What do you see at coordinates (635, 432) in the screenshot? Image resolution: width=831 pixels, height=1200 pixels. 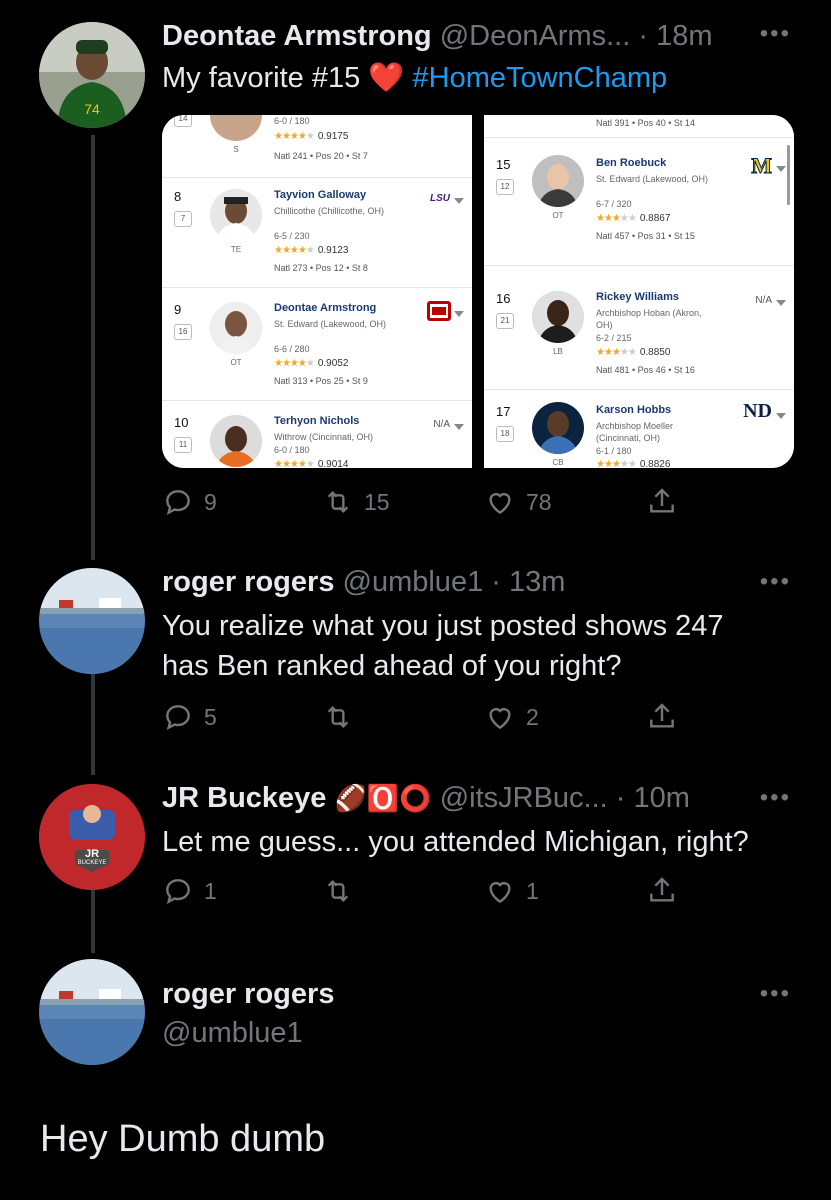 I see `player-school: Archbishop Moeller (Cincinnati, OH)` at bounding box center [635, 432].